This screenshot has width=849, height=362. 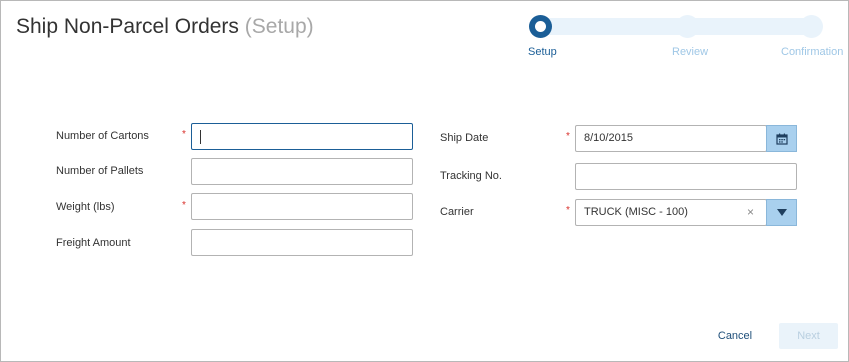 What do you see at coordinates (687, 26) in the screenshot?
I see `step-dot-review` at bounding box center [687, 26].